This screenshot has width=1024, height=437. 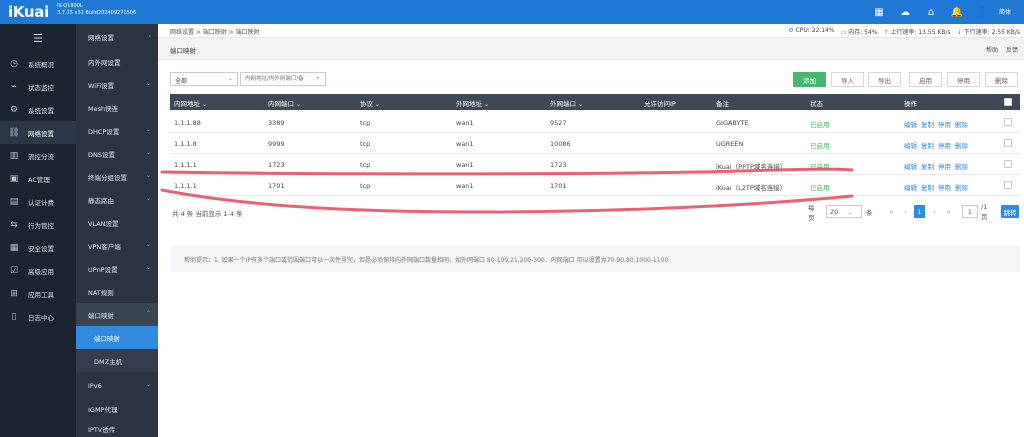 I want to click on cell-note: UGREEN, so click(x=730, y=144).